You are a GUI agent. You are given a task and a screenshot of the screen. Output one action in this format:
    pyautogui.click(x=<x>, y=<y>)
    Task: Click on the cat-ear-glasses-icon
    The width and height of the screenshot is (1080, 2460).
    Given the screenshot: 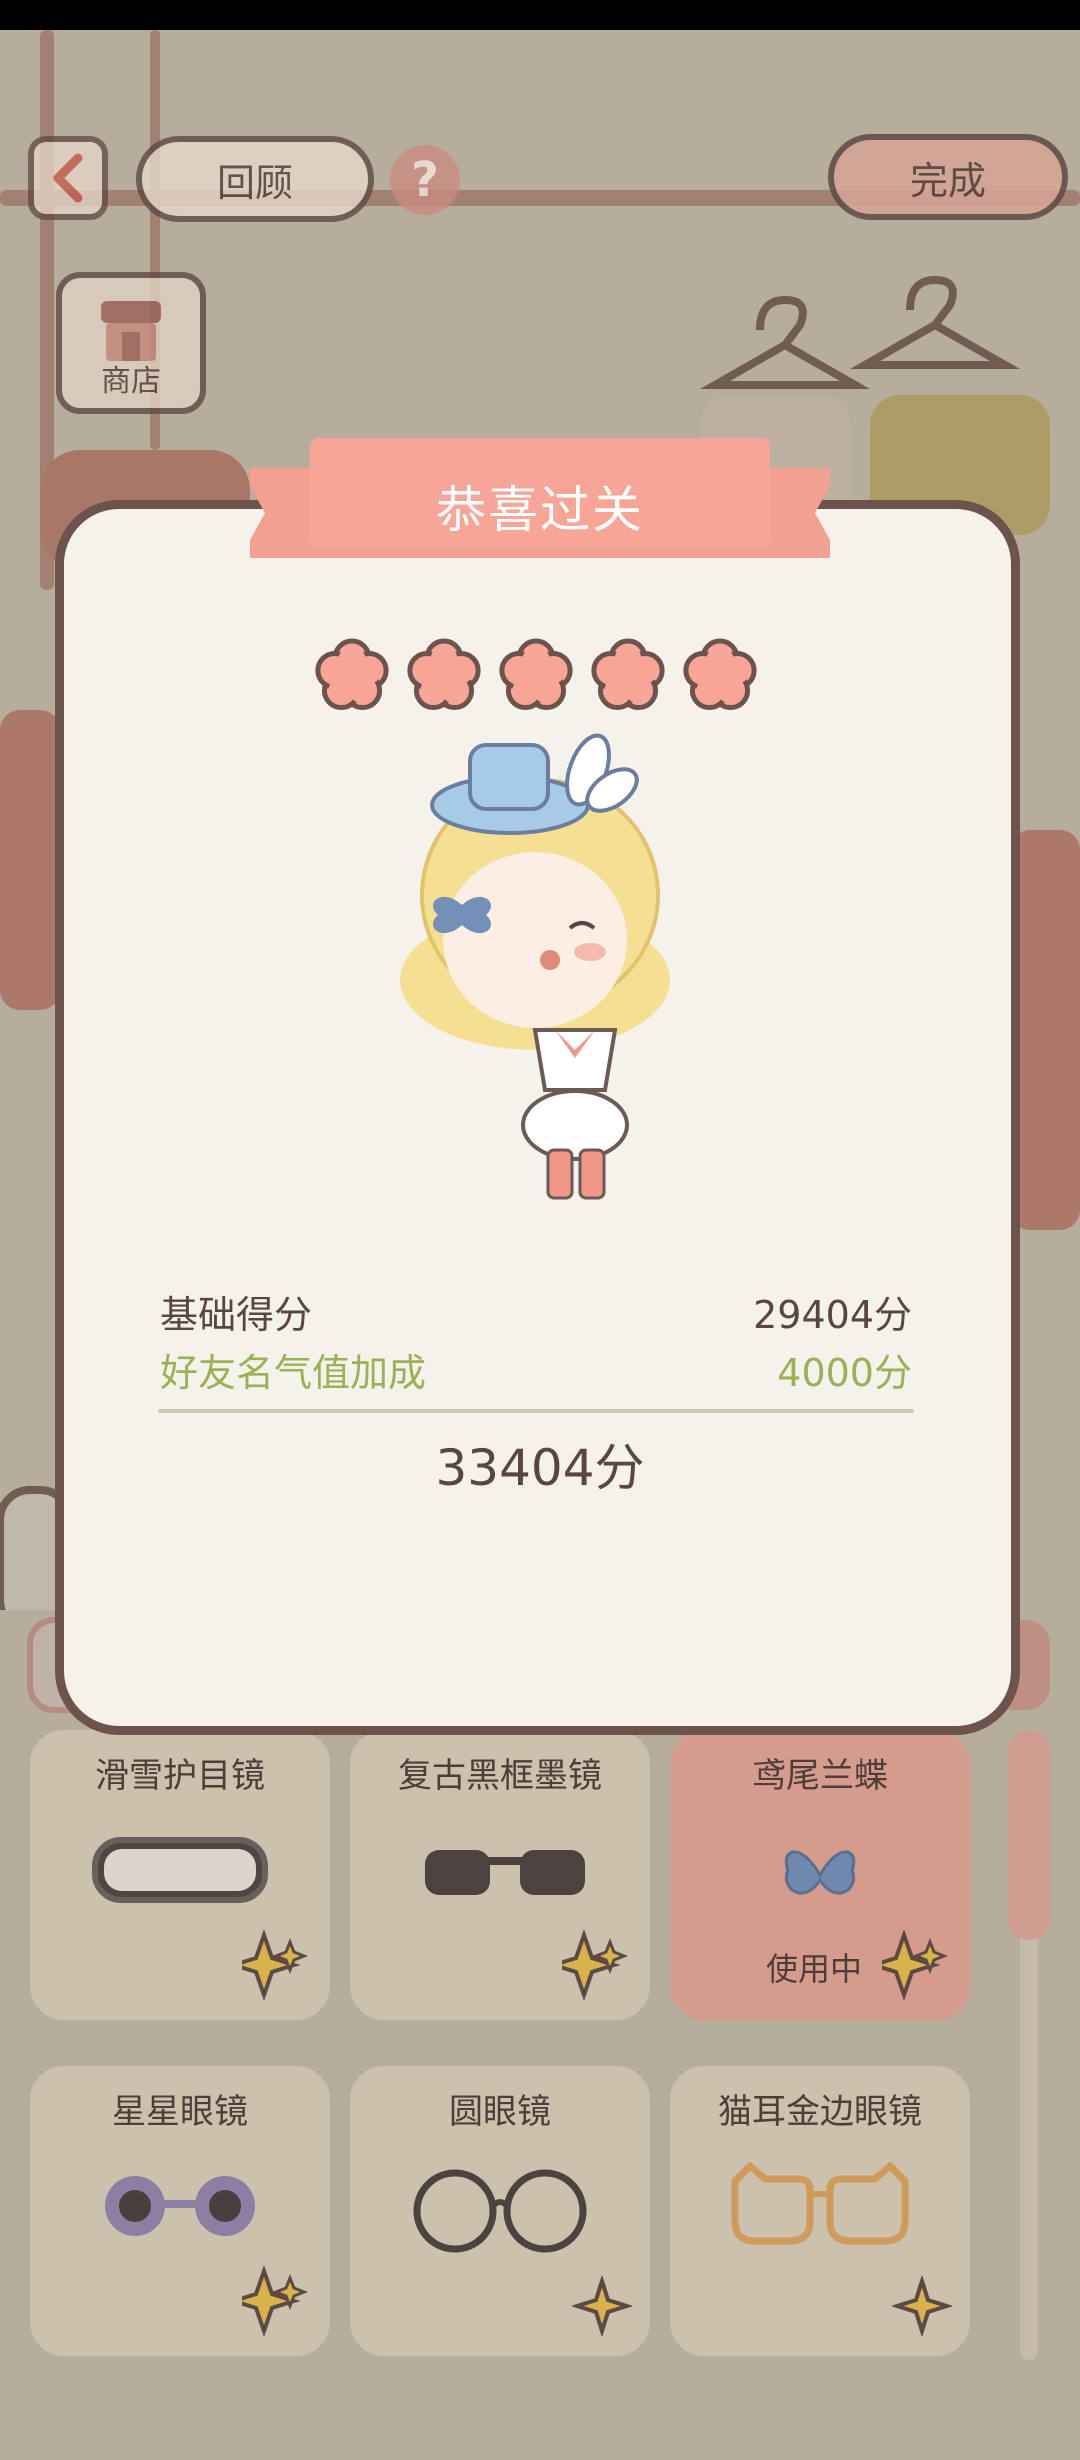 What is the action you would take?
    pyautogui.click(x=820, y=2203)
    